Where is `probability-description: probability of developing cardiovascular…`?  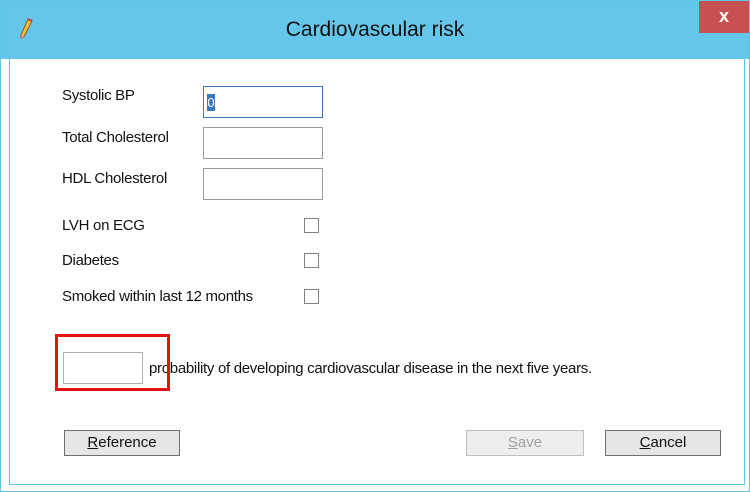
probability-description: probability of developing cardiovascular… is located at coordinates (370, 368).